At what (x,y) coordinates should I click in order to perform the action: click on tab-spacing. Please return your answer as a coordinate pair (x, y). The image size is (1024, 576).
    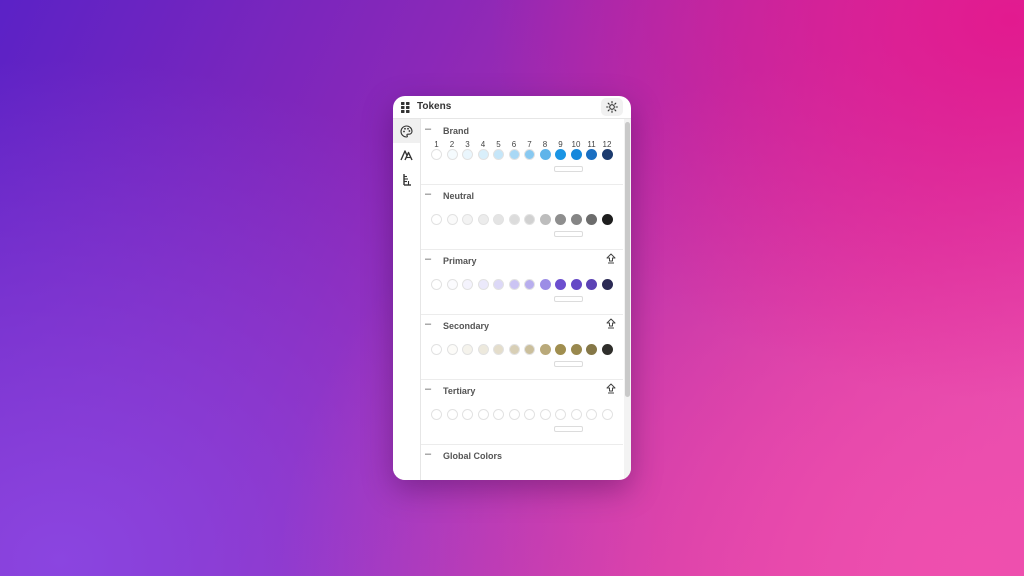
    Looking at the image, I should click on (406, 179).